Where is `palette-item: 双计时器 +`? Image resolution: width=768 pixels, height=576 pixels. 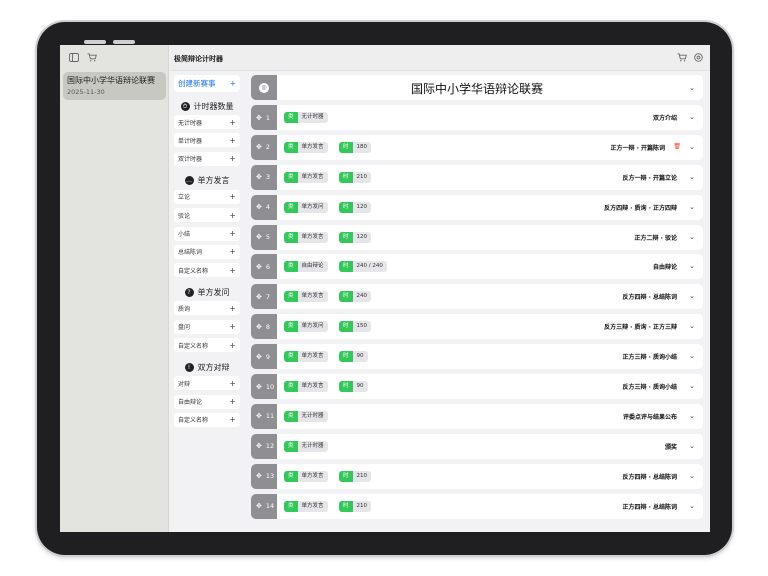
palette-item: 双计时器 + is located at coordinates (207, 158).